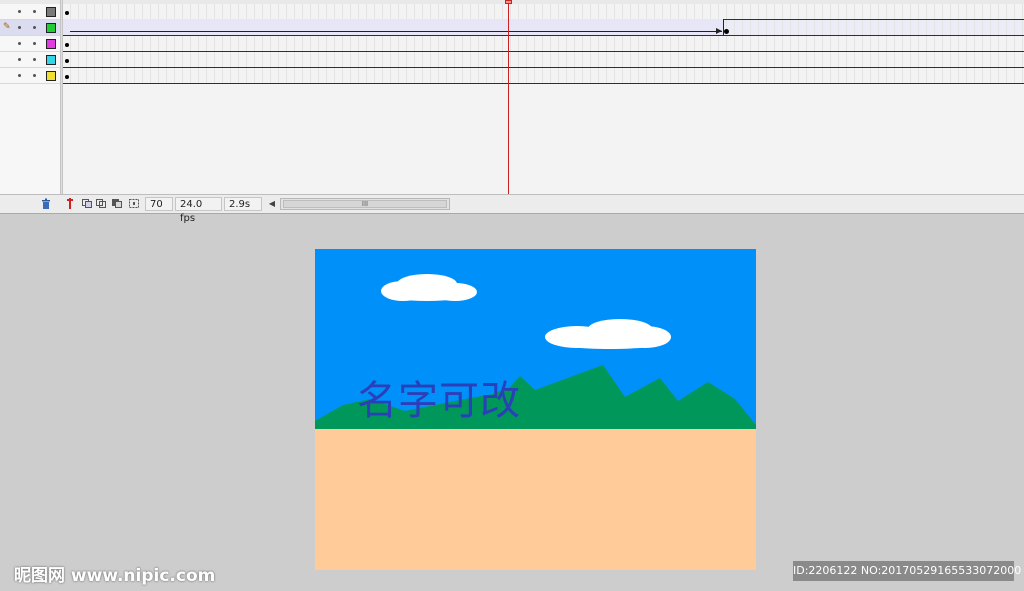 Image resolution: width=1024 pixels, height=591 pixels. What do you see at coordinates (726, 31) in the screenshot?
I see `tween-end-keyframe` at bounding box center [726, 31].